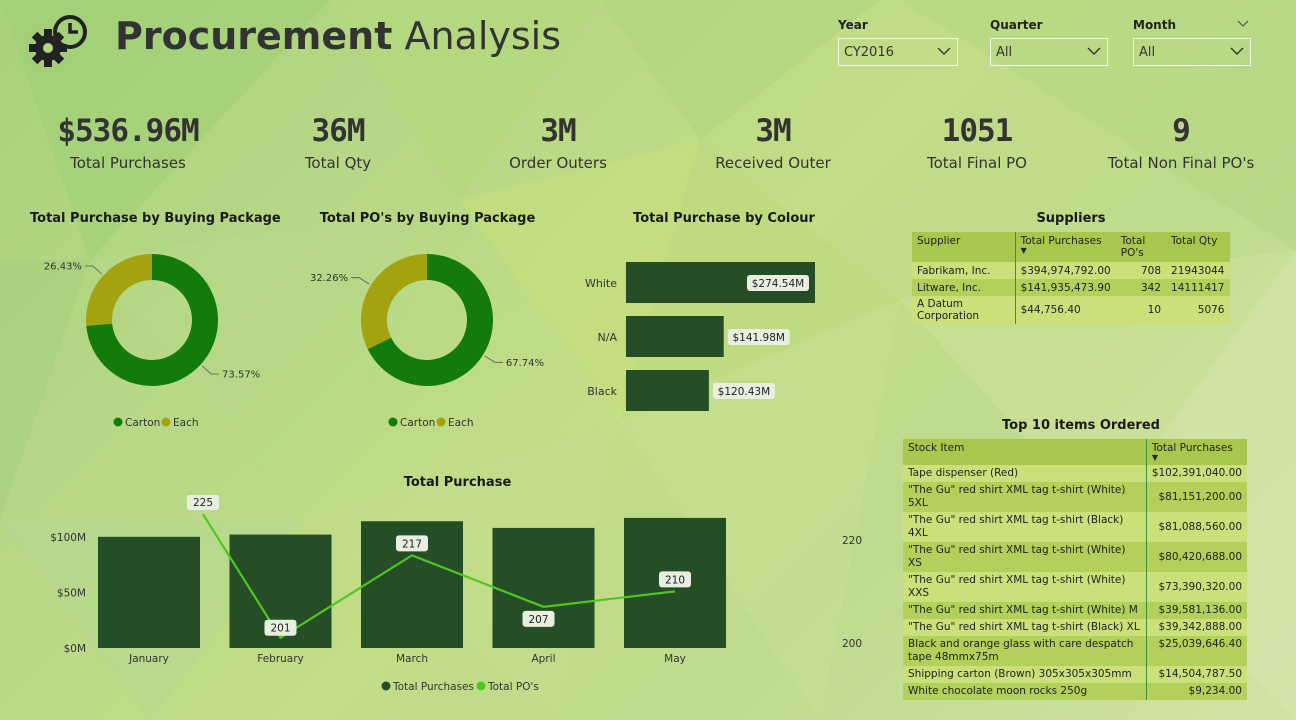 The width and height of the screenshot is (1296, 720). Describe the element at coordinates (773, 131) in the screenshot. I see `kpi-value: 3M` at that location.